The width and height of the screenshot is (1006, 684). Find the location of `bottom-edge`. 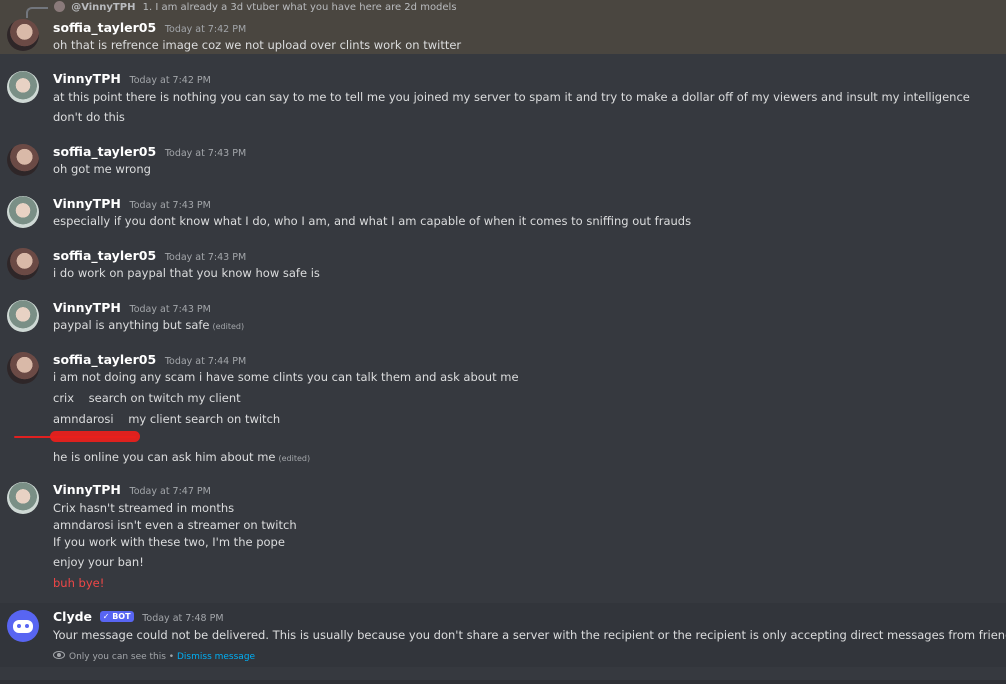

bottom-edge is located at coordinates (503, 682).